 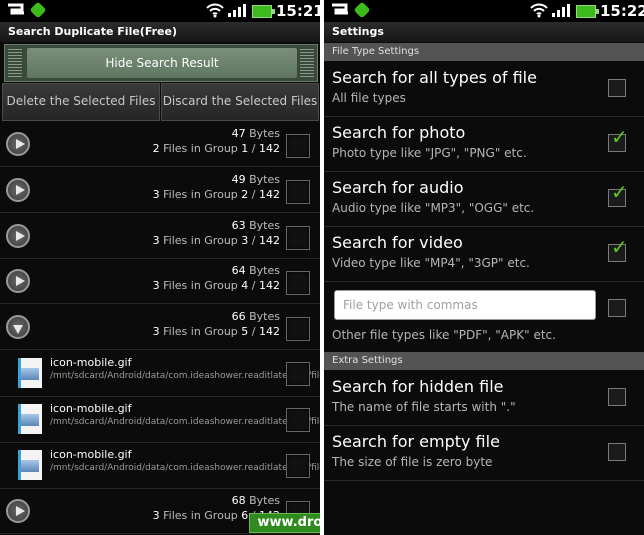 I want to click on title-bar: Settings, so click(x=484, y=32).